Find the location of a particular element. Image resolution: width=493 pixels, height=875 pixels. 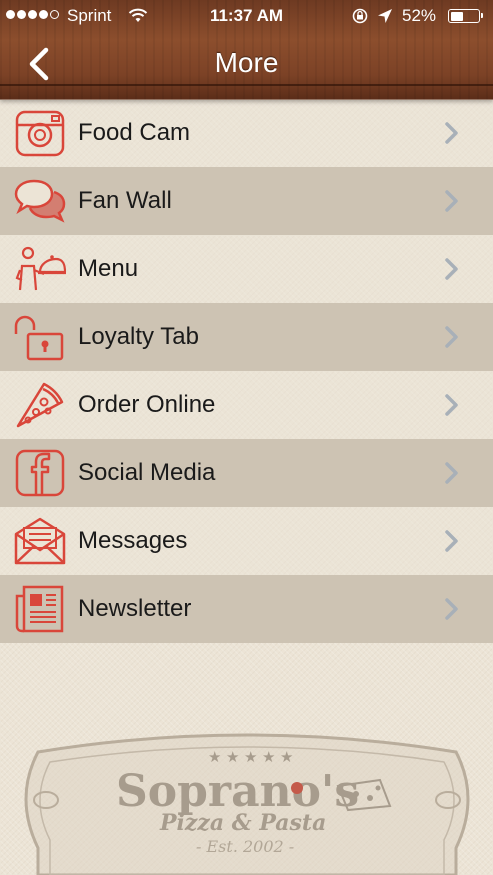

menu-item-order-online: Order Online is located at coordinates (246, 405).